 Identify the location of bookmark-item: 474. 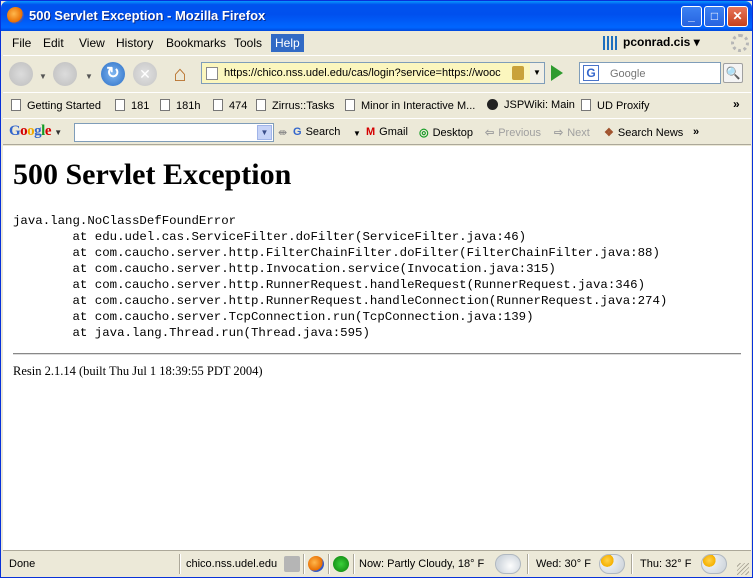
(230, 105).